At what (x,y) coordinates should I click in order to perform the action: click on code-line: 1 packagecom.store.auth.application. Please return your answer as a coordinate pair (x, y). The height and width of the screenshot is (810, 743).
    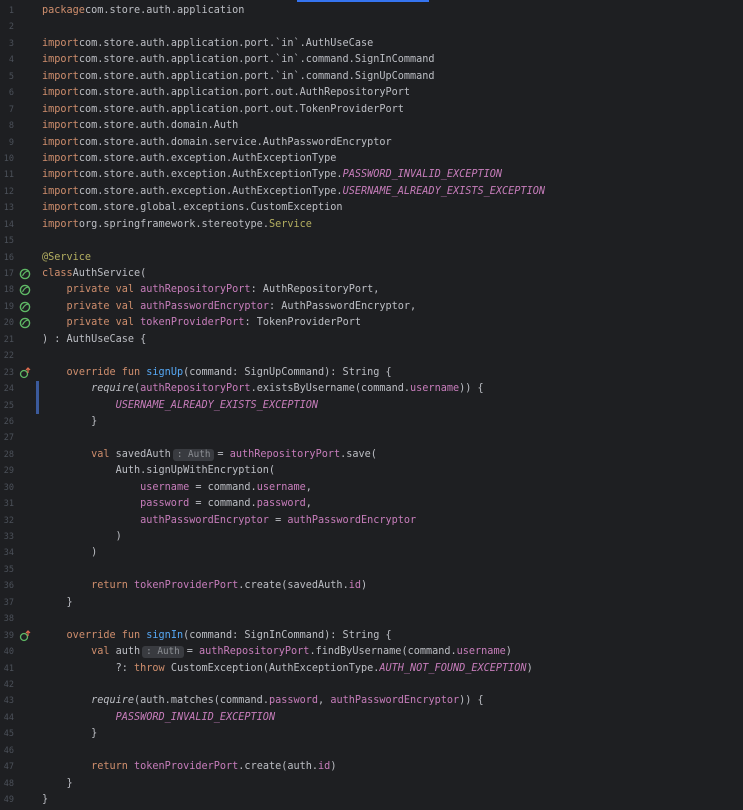
    Looking at the image, I should click on (371, 11).